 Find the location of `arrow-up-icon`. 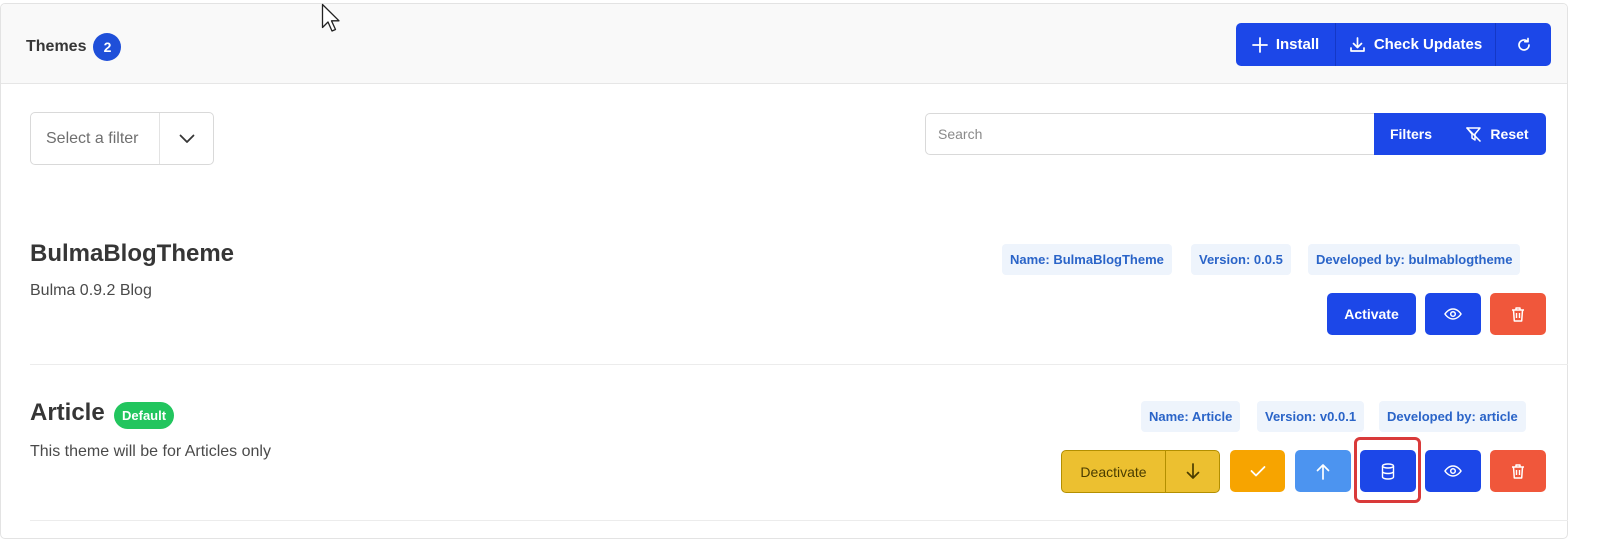

arrow-up-icon is located at coordinates (1323, 471).